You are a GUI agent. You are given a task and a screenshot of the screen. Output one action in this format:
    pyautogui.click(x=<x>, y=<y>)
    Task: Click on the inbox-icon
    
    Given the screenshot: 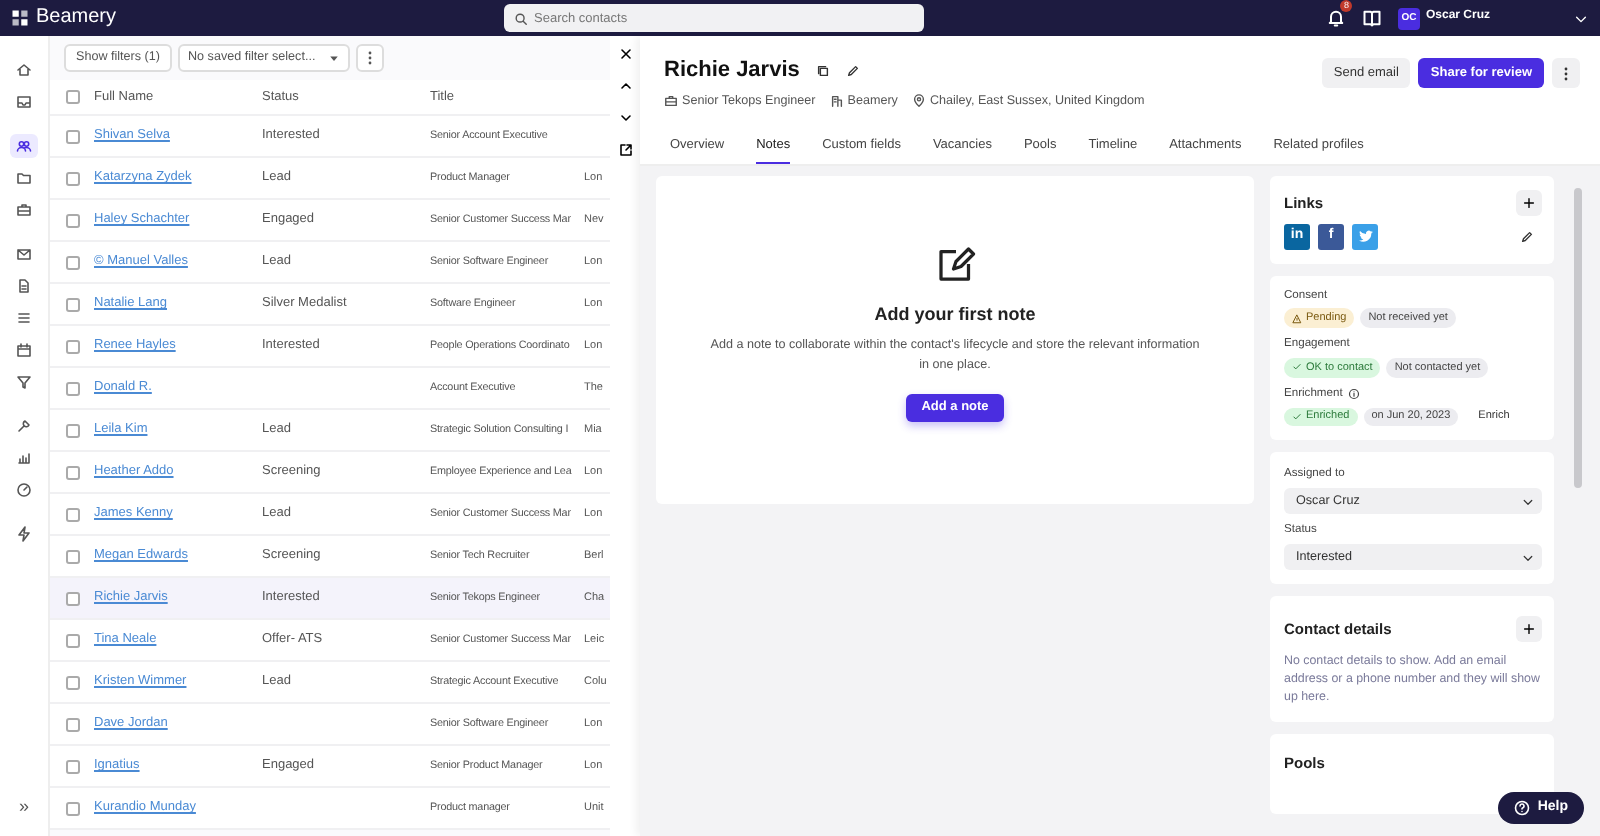 What is the action you would take?
    pyautogui.click(x=24, y=102)
    